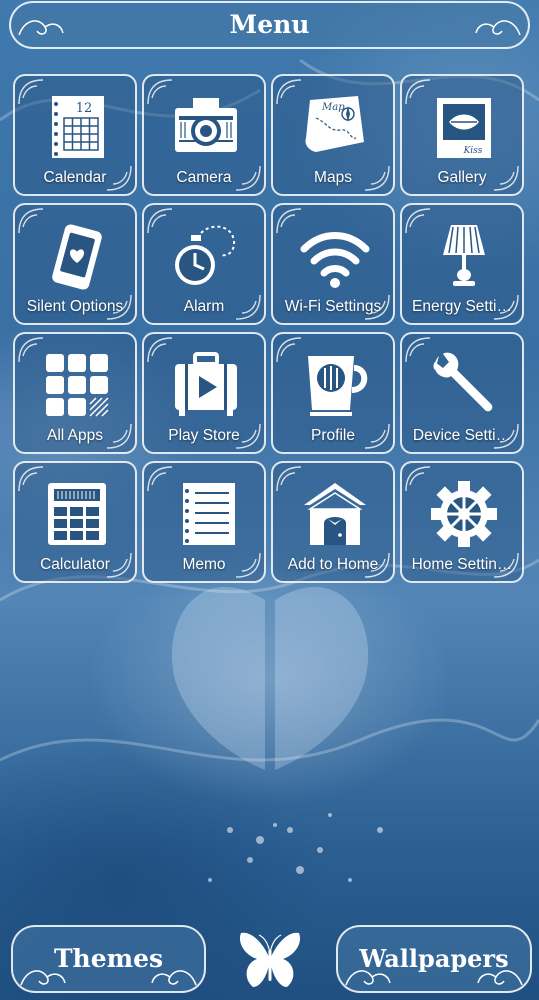 The width and height of the screenshot is (539, 1000). Describe the element at coordinates (206, 384) in the screenshot. I see `suitcase-play-icon` at that location.